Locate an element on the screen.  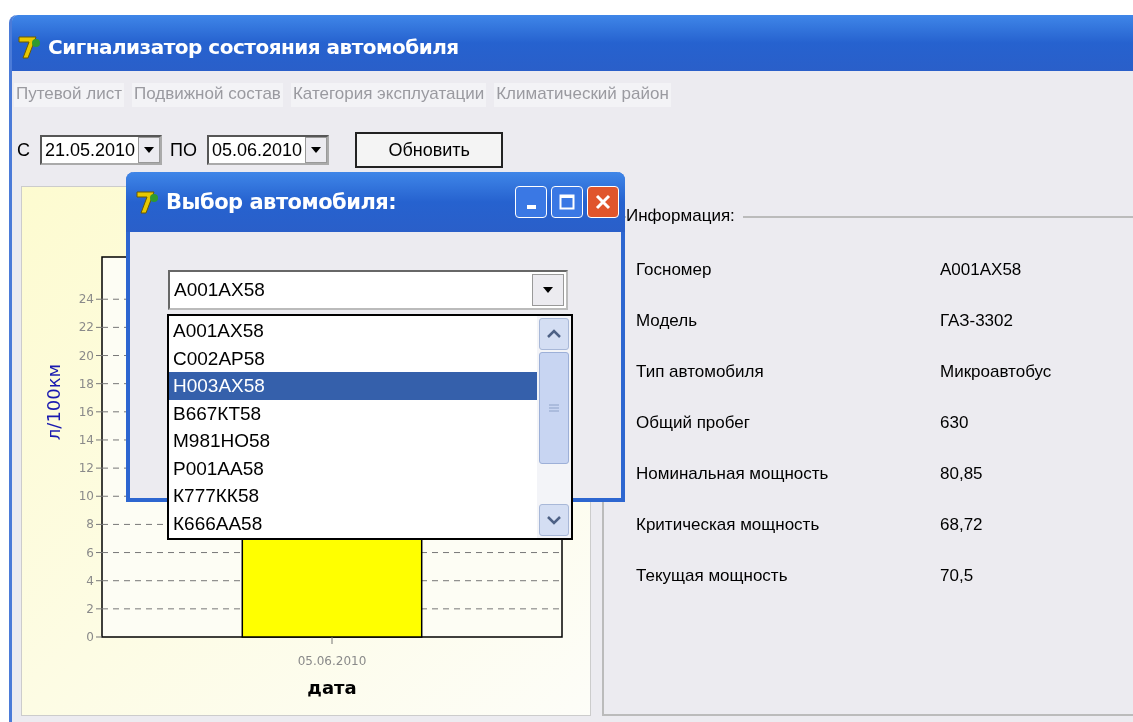
field-label: Модель is located at coordinates (667, 321).